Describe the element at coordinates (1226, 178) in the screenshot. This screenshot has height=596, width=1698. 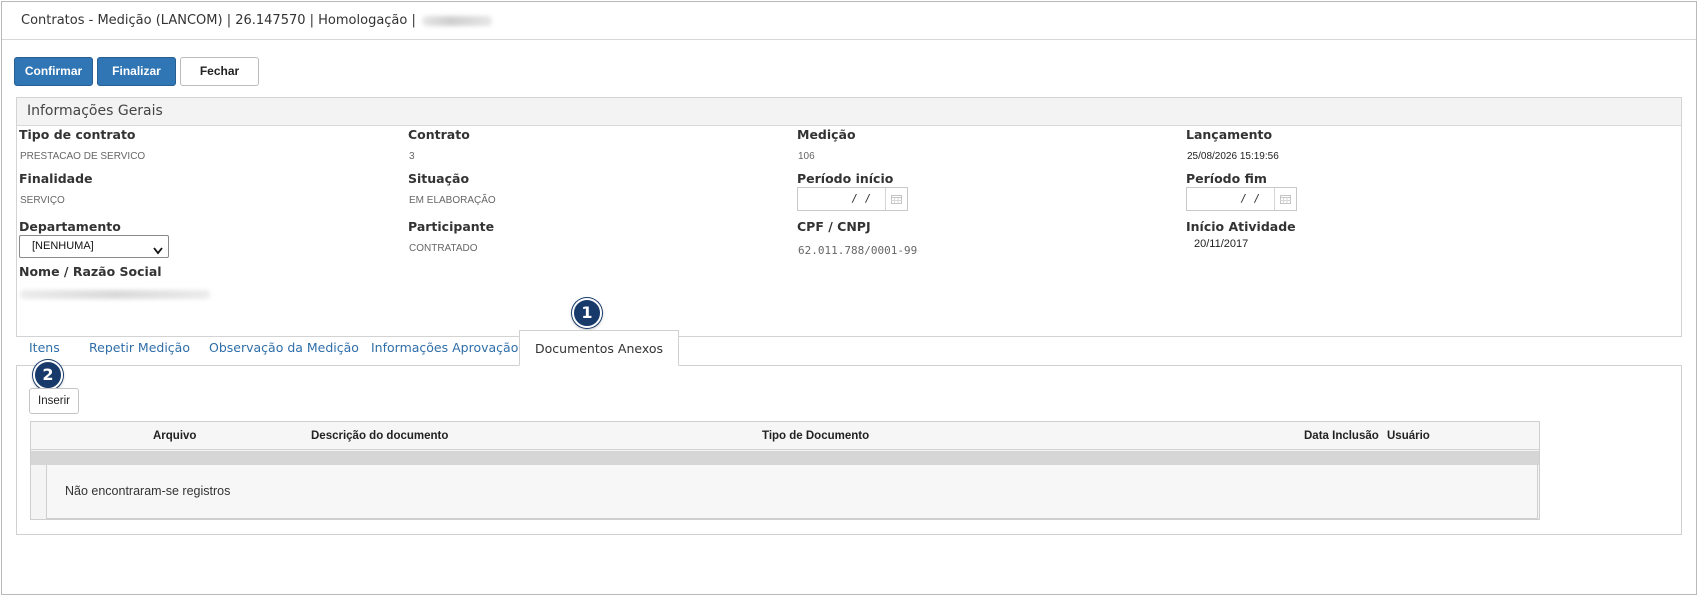
I see `period-end-label: Período fim` at that location.